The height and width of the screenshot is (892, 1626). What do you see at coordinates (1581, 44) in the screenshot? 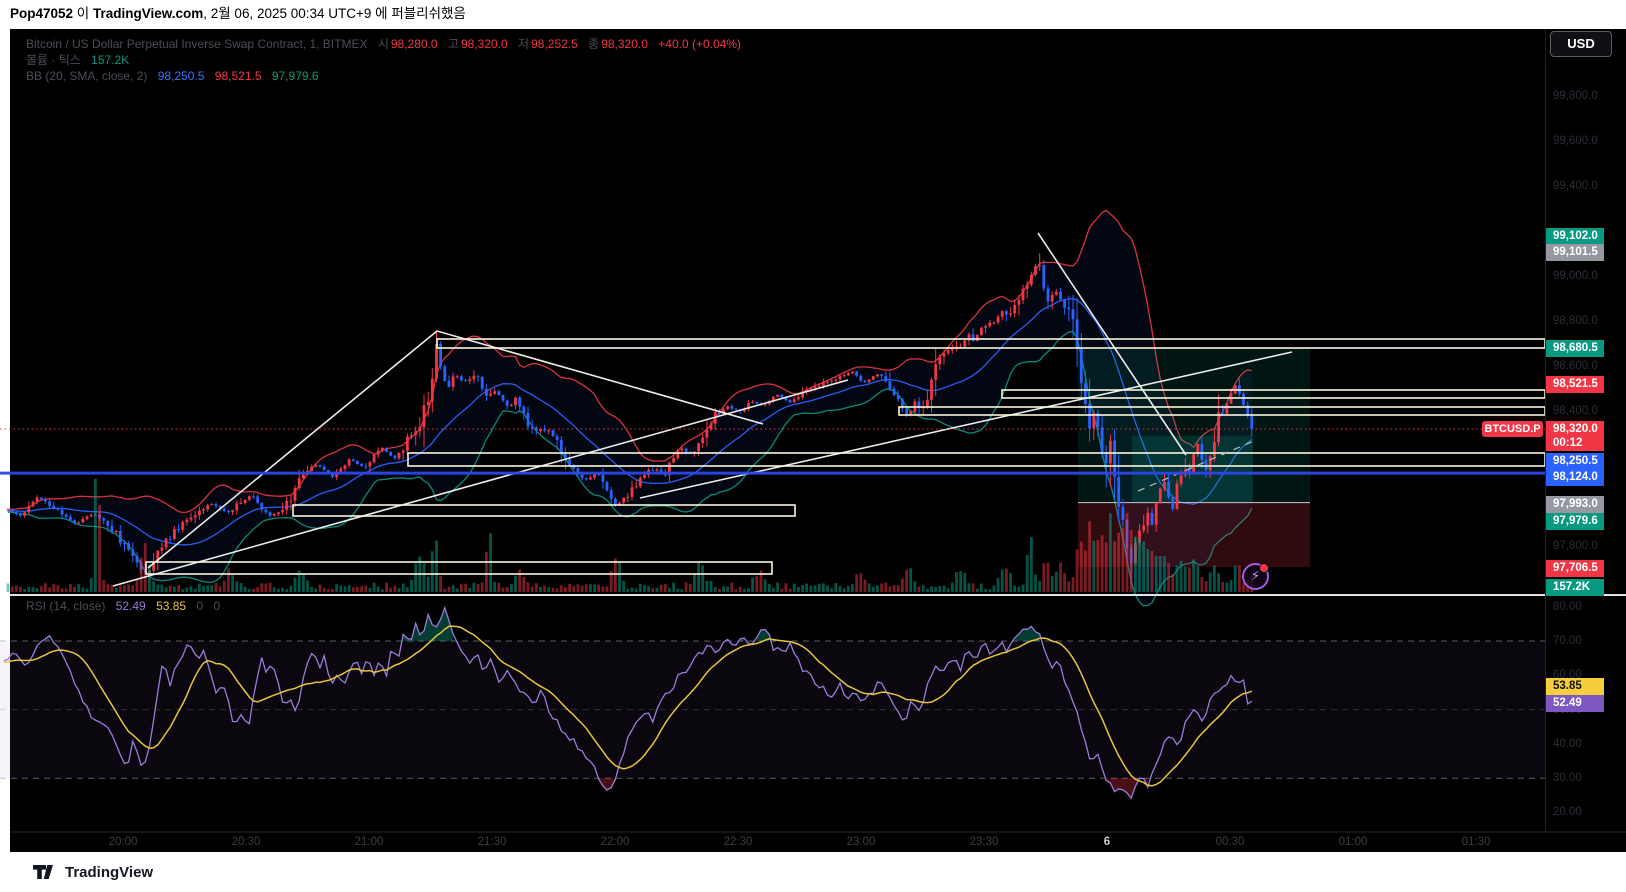
I see `currency-unit-button: USD` at bounding box center [1581, 44].